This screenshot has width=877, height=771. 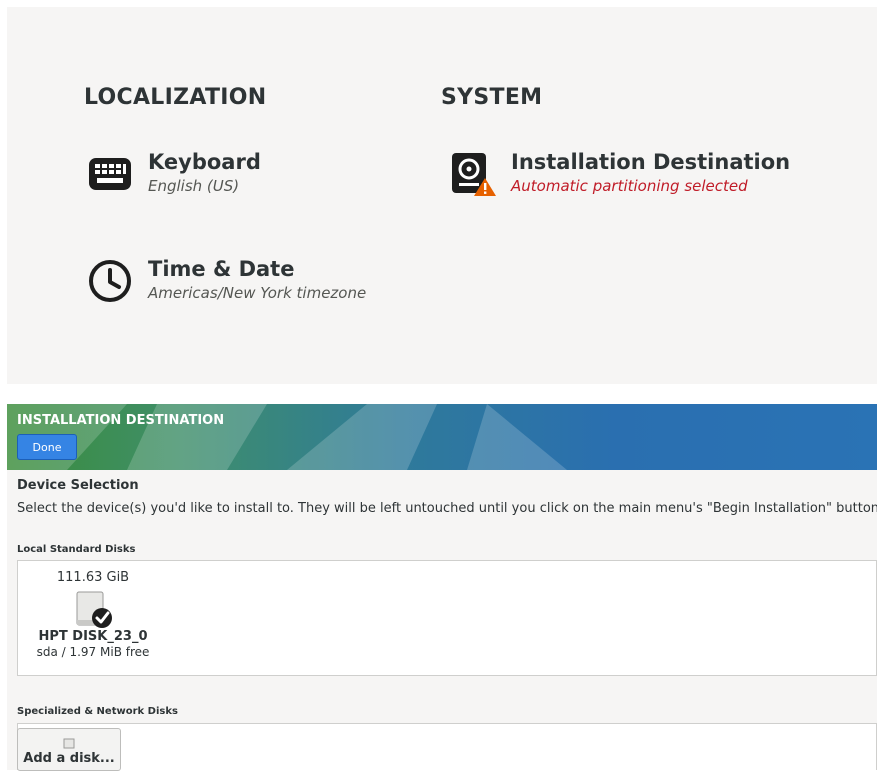 I want to click on keyboard-spoke: Keyboard English (US), so click(x=173, y=174).